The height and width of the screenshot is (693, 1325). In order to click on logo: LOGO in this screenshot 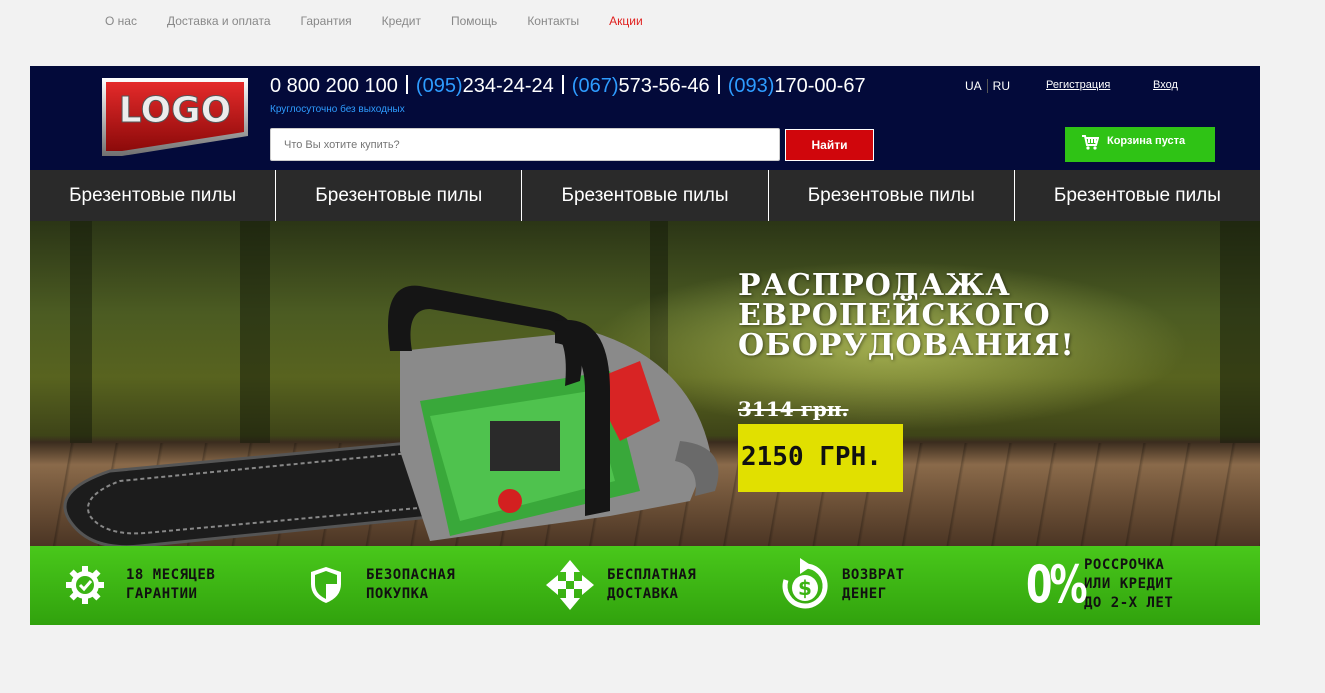, I will do `click(175, 117)`.